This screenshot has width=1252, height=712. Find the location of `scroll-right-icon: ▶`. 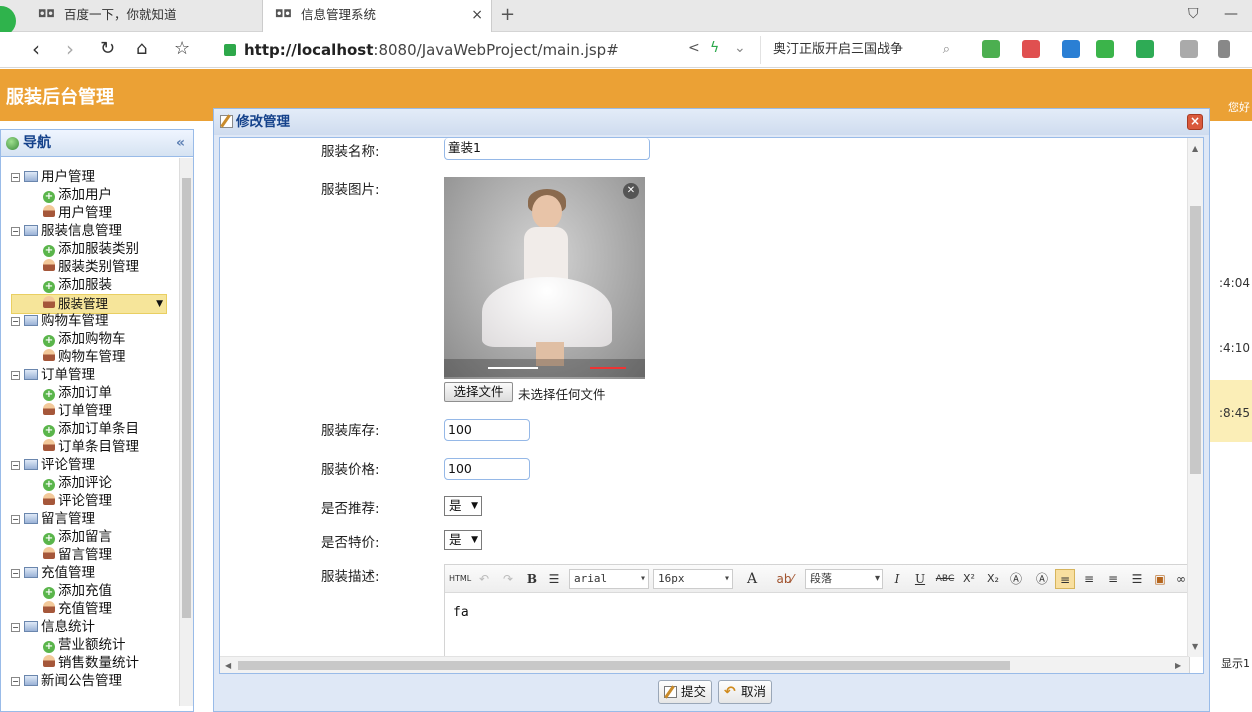

scroll-right-icon: ▶ is located at coordinates (1178, 665).